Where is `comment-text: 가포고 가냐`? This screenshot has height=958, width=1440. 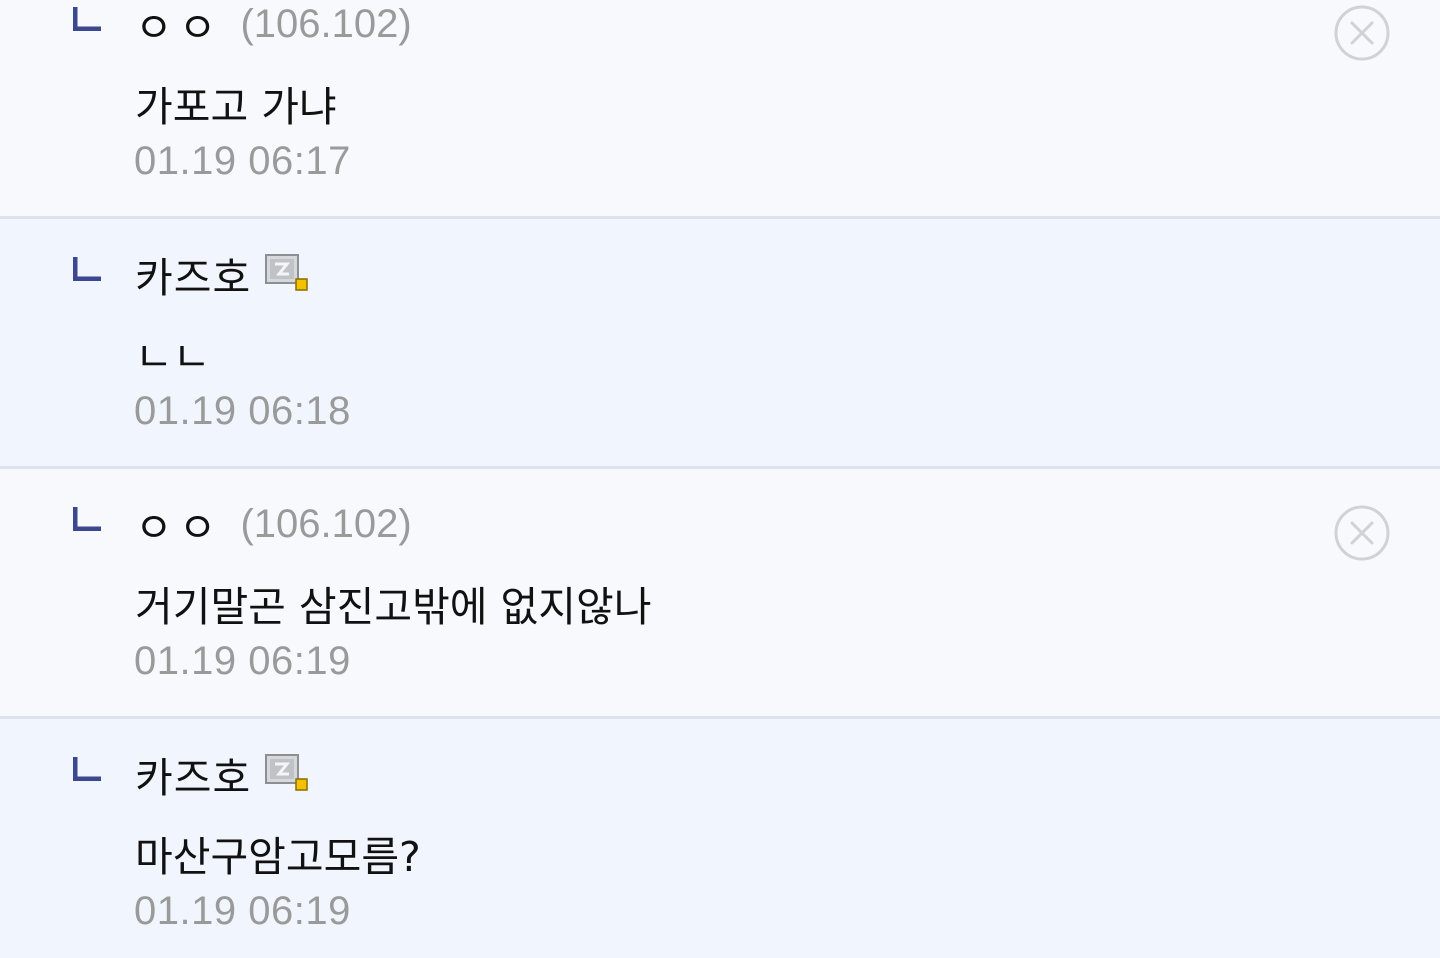 comment-text: 가포고 가냐 is located at coordinates (236, 107).